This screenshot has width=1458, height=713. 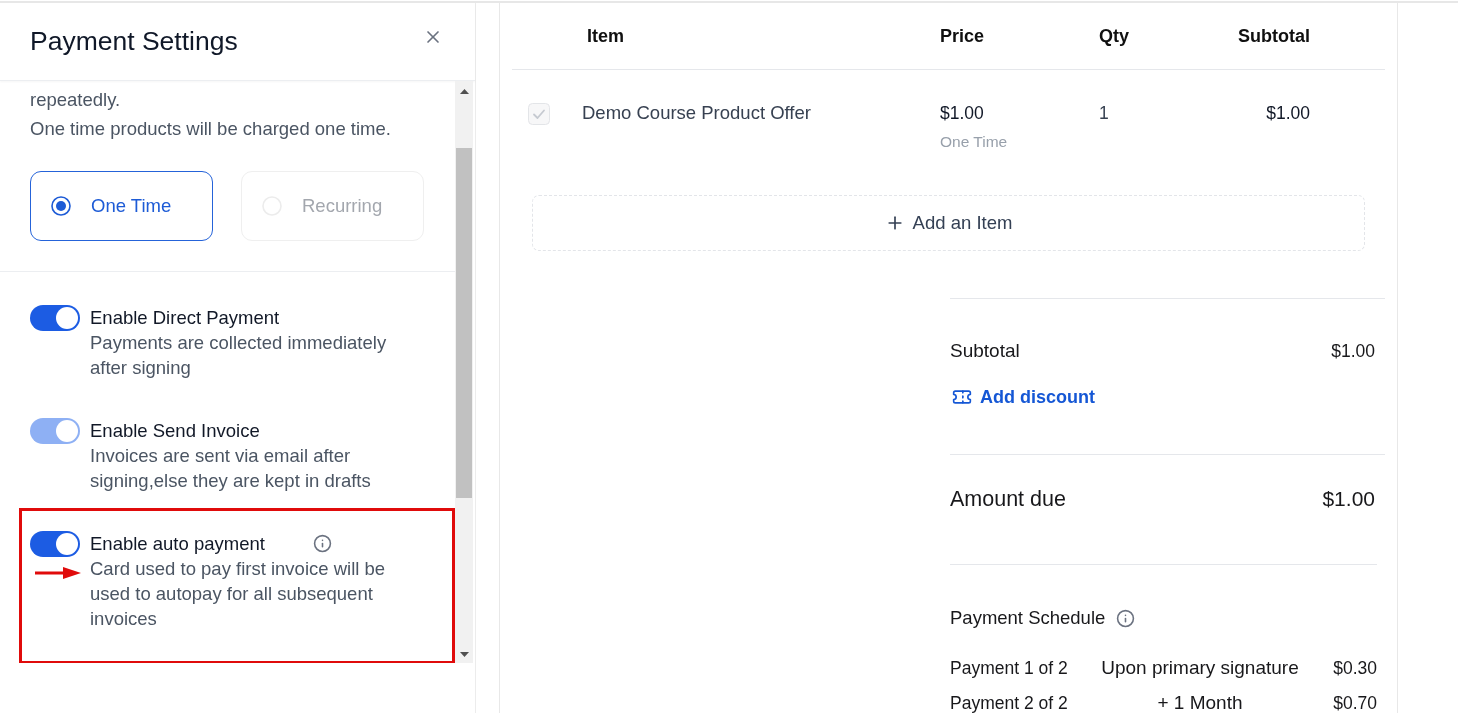 What do you see at coordinates (974, 142) in the screenshot?
I see `billing-type: One Time` at bounding box center [974, 142].